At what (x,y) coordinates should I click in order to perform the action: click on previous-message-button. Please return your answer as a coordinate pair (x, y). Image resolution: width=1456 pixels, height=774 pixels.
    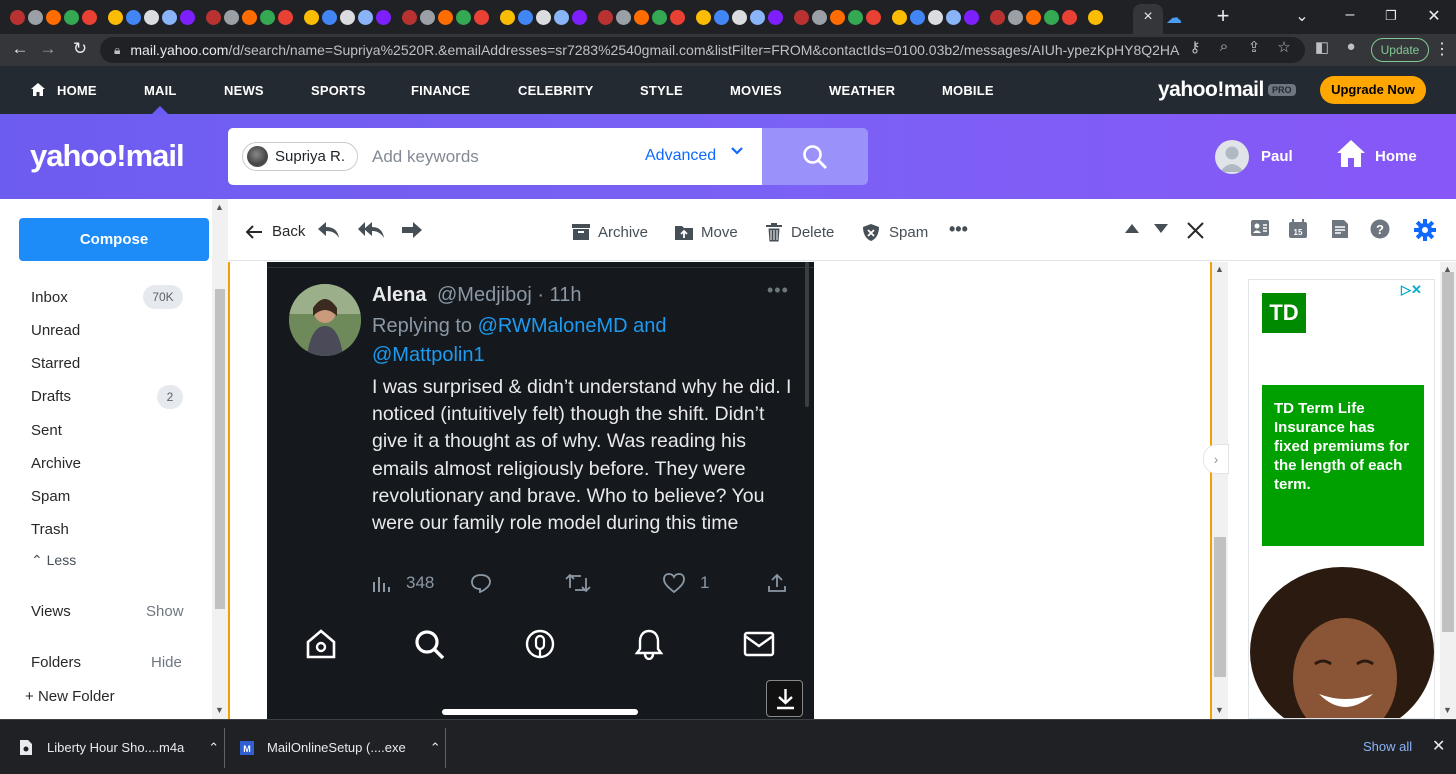
    Looking at the image, I should click on (1132, 228).